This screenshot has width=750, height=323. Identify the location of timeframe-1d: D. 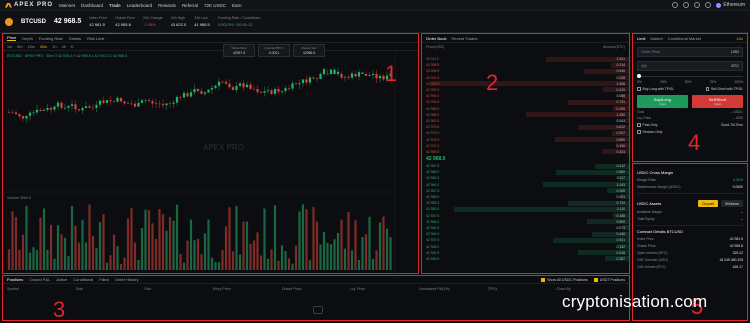
(72, 47).